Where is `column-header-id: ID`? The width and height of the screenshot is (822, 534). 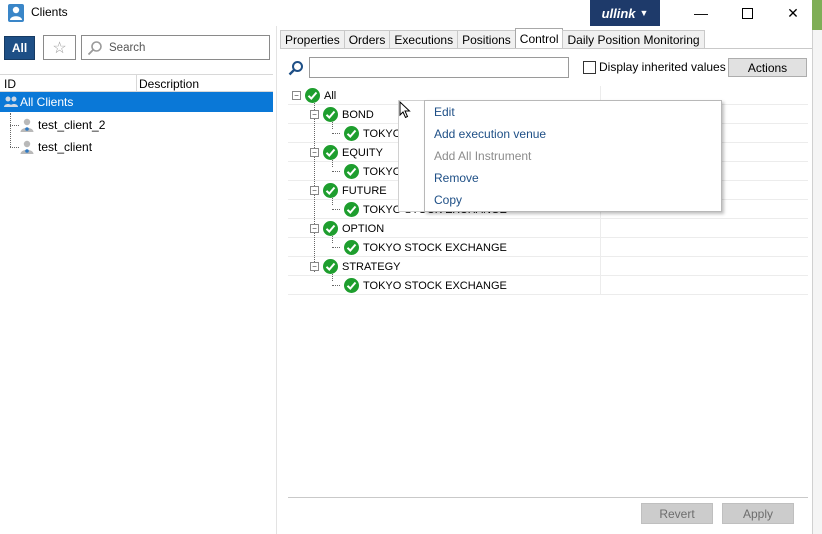 column-header-id: ID is located at coordinates (10, 84).